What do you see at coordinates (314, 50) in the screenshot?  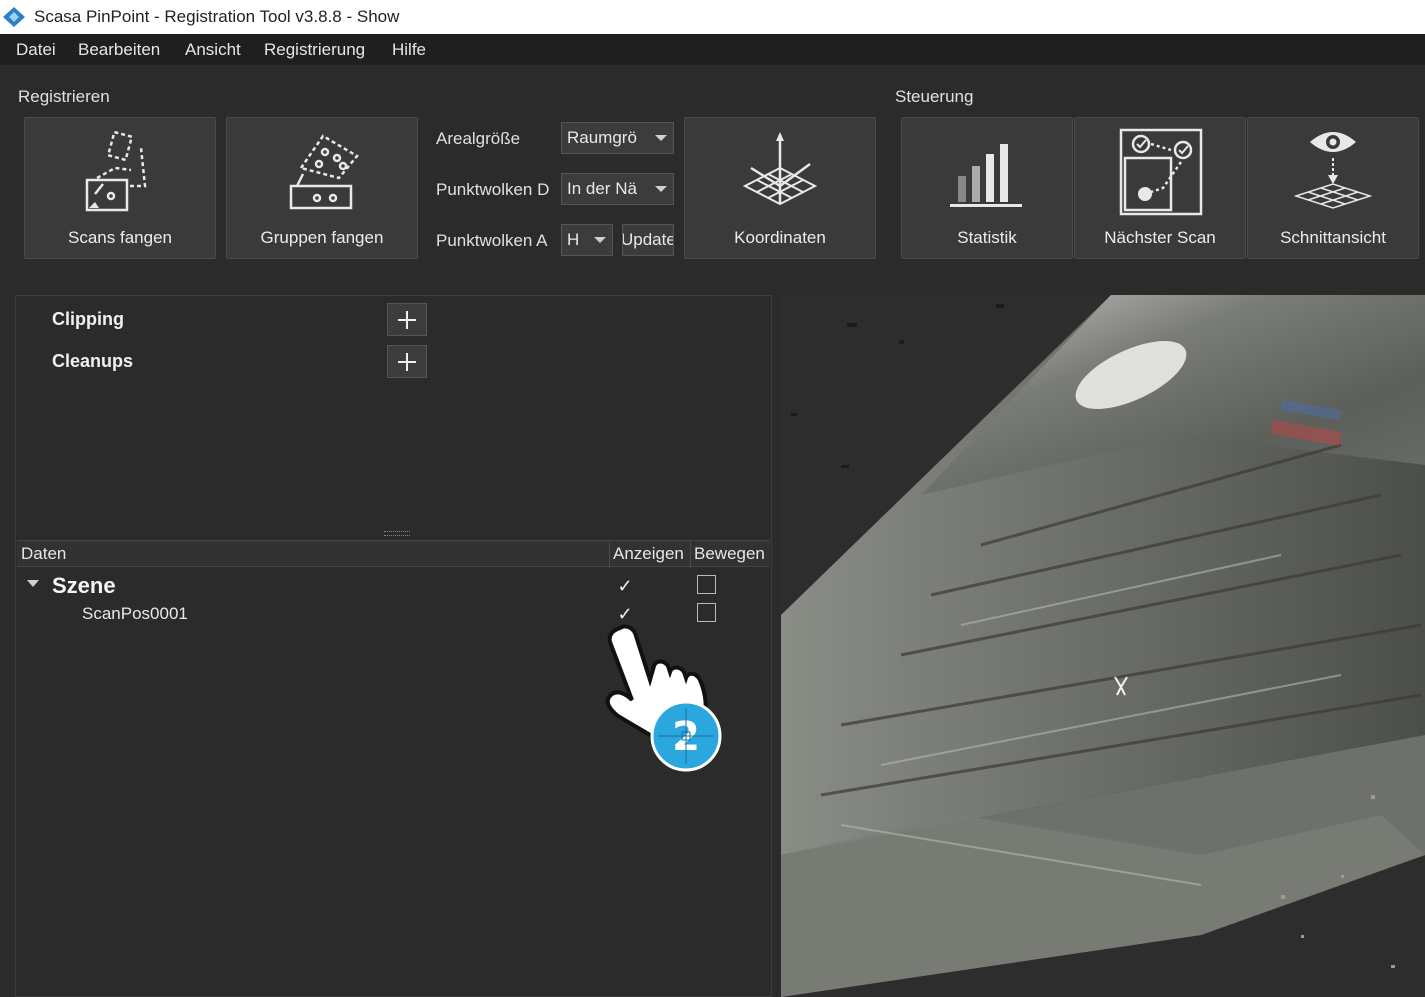 I see `menu-registrierung: Registrierung` at bounding box center [314, 50].